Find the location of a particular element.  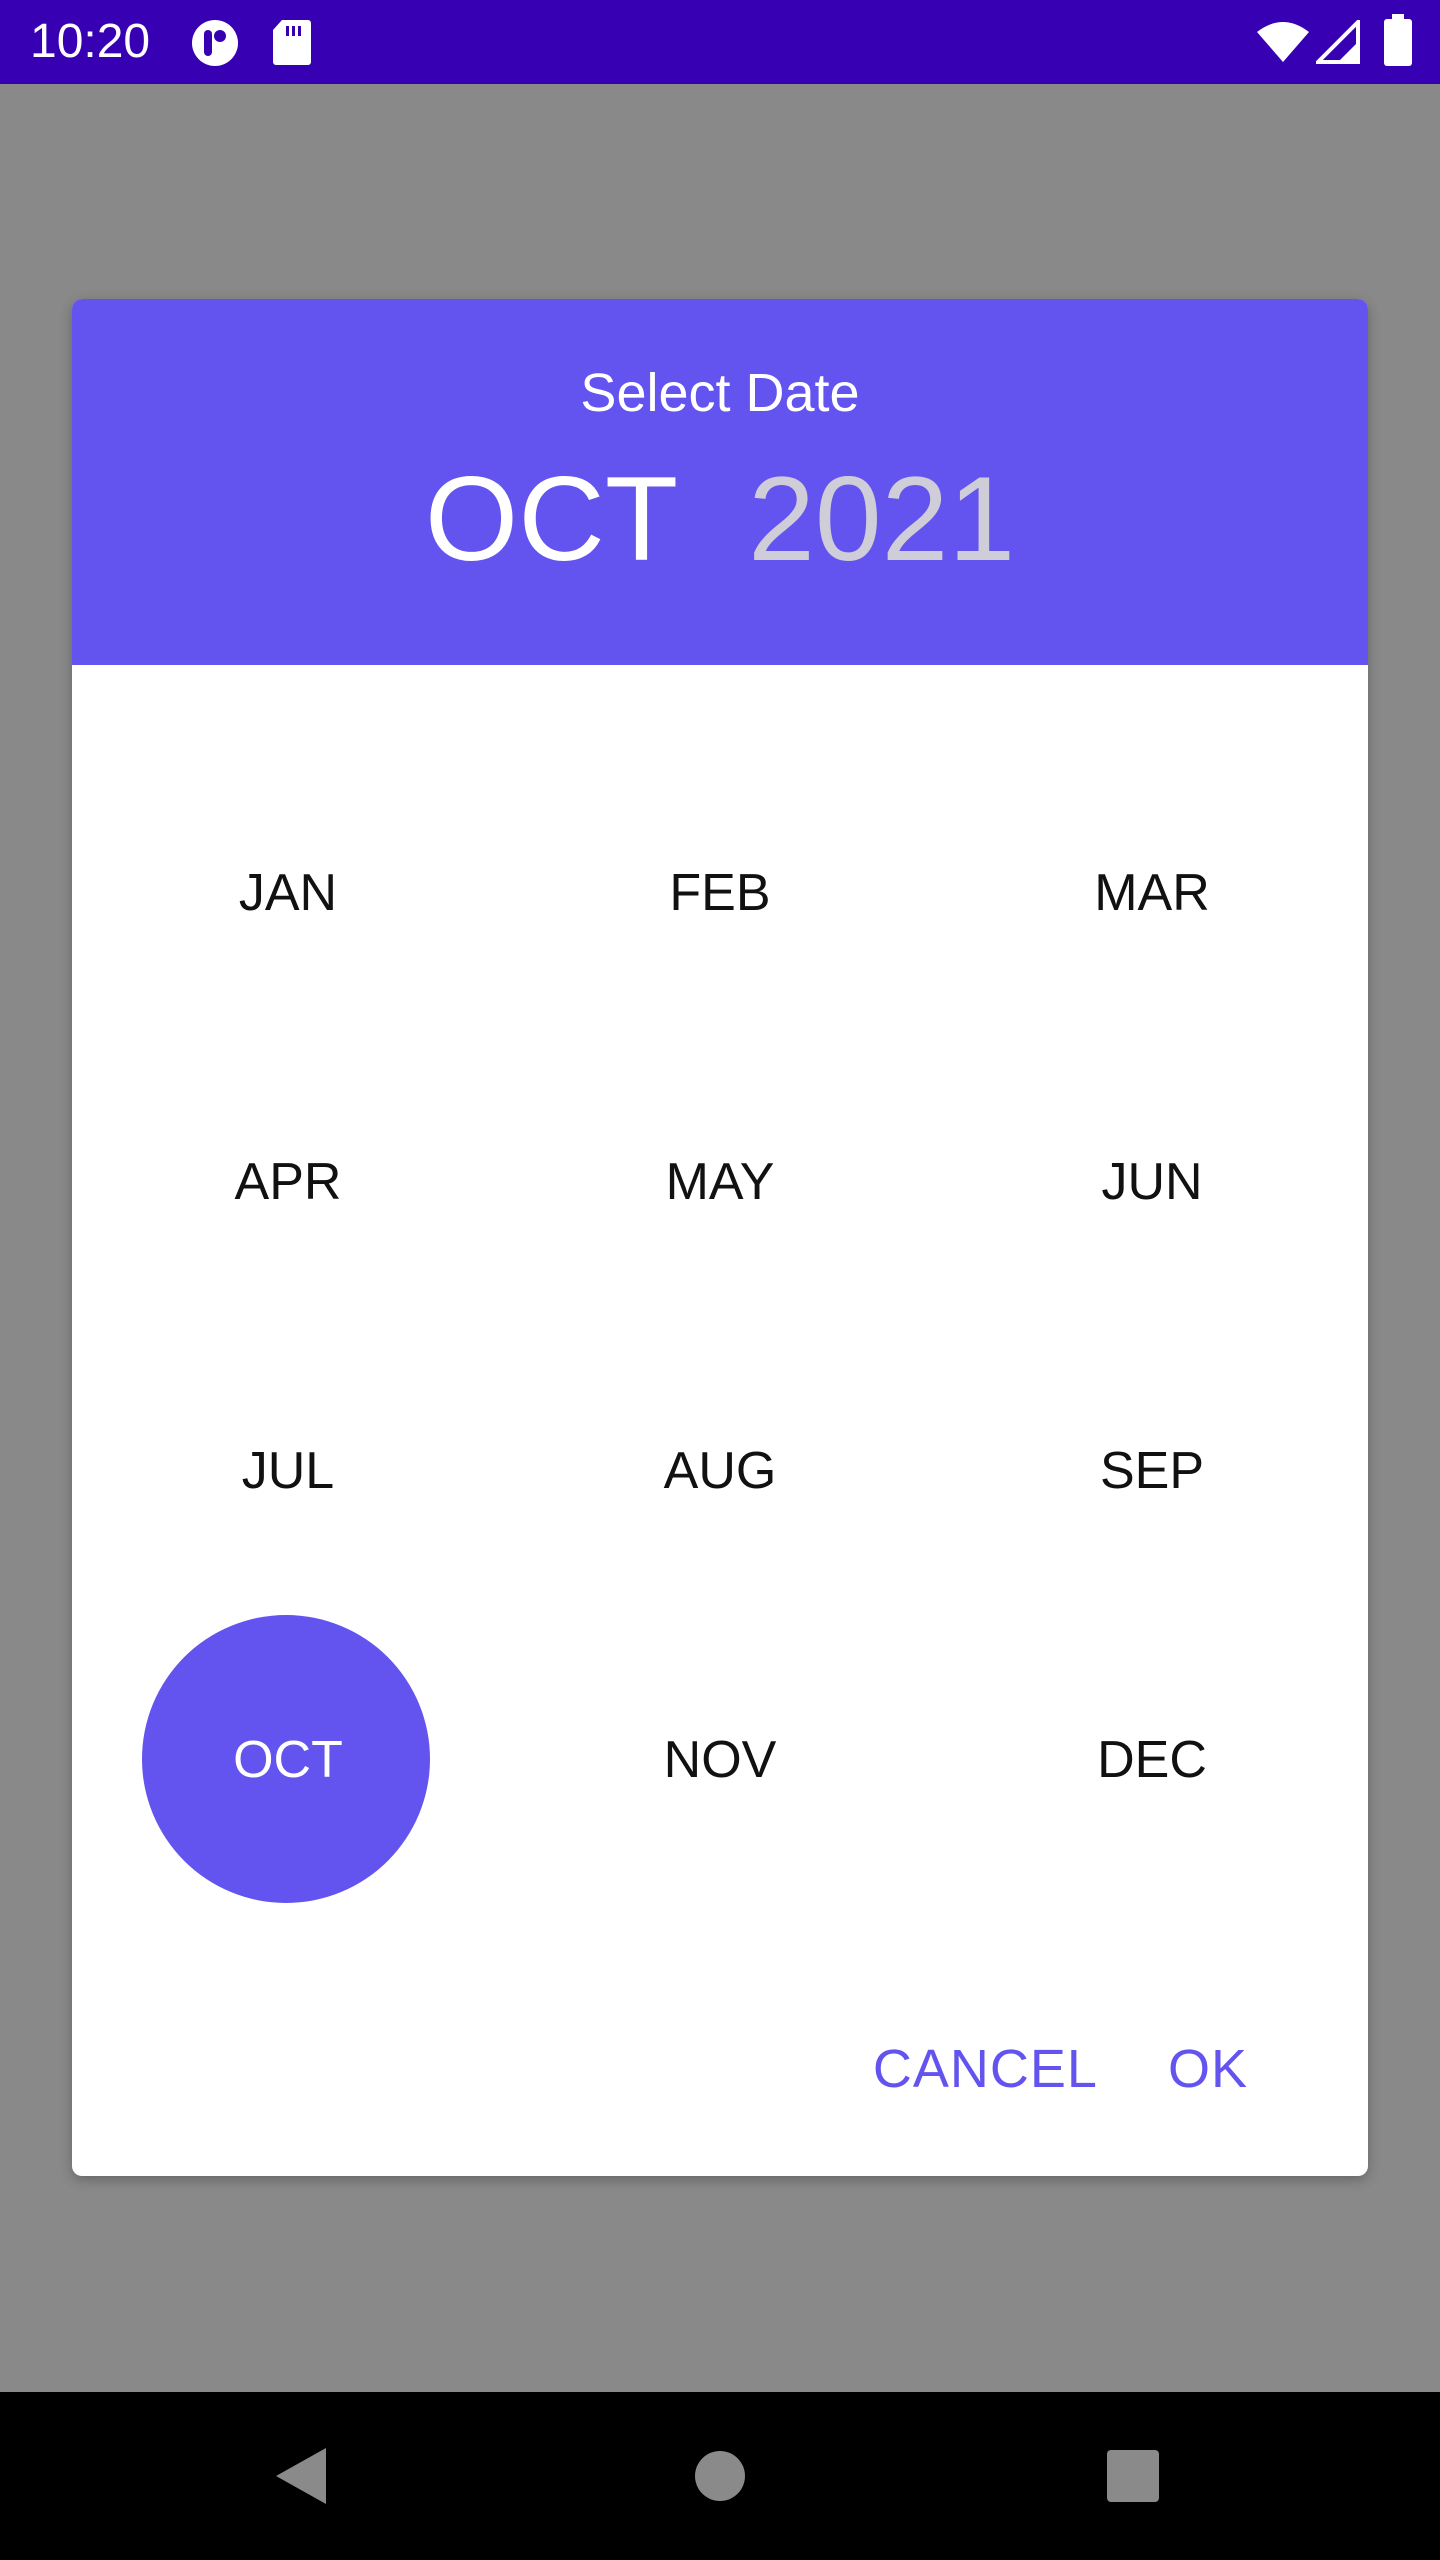

selected-month: OCT is located at coordinates (551, 519).